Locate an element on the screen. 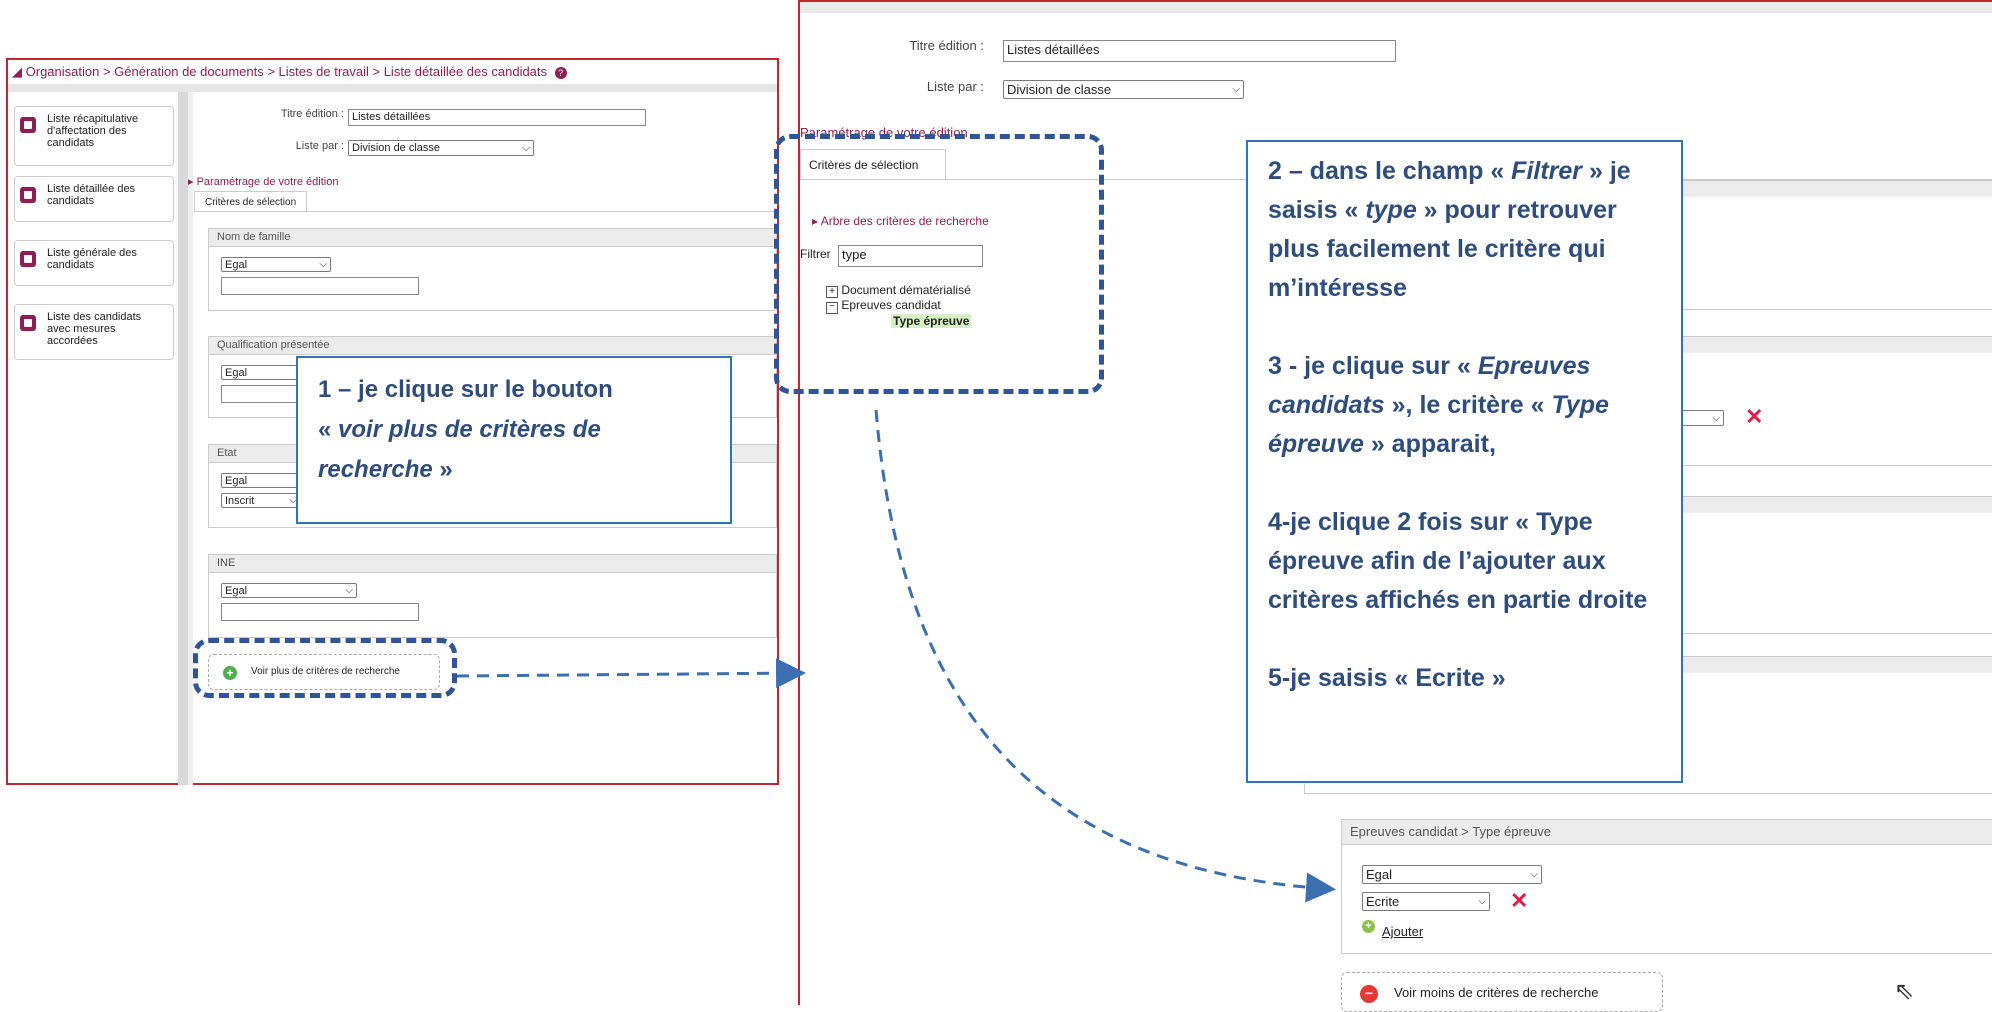  arrow-to-tree is located at coordinates (631, 673).